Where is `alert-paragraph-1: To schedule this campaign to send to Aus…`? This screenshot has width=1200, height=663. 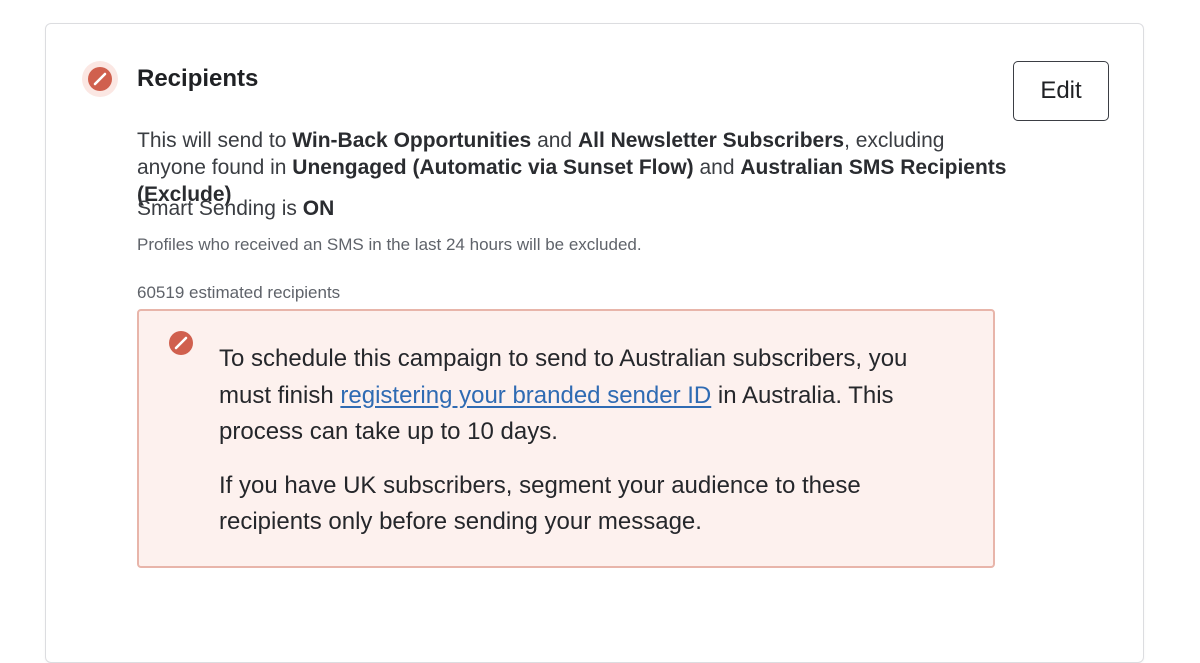 alert-paragraph-1: To schedule this campaign to send to Aus… is located at coordinates (589, 396).